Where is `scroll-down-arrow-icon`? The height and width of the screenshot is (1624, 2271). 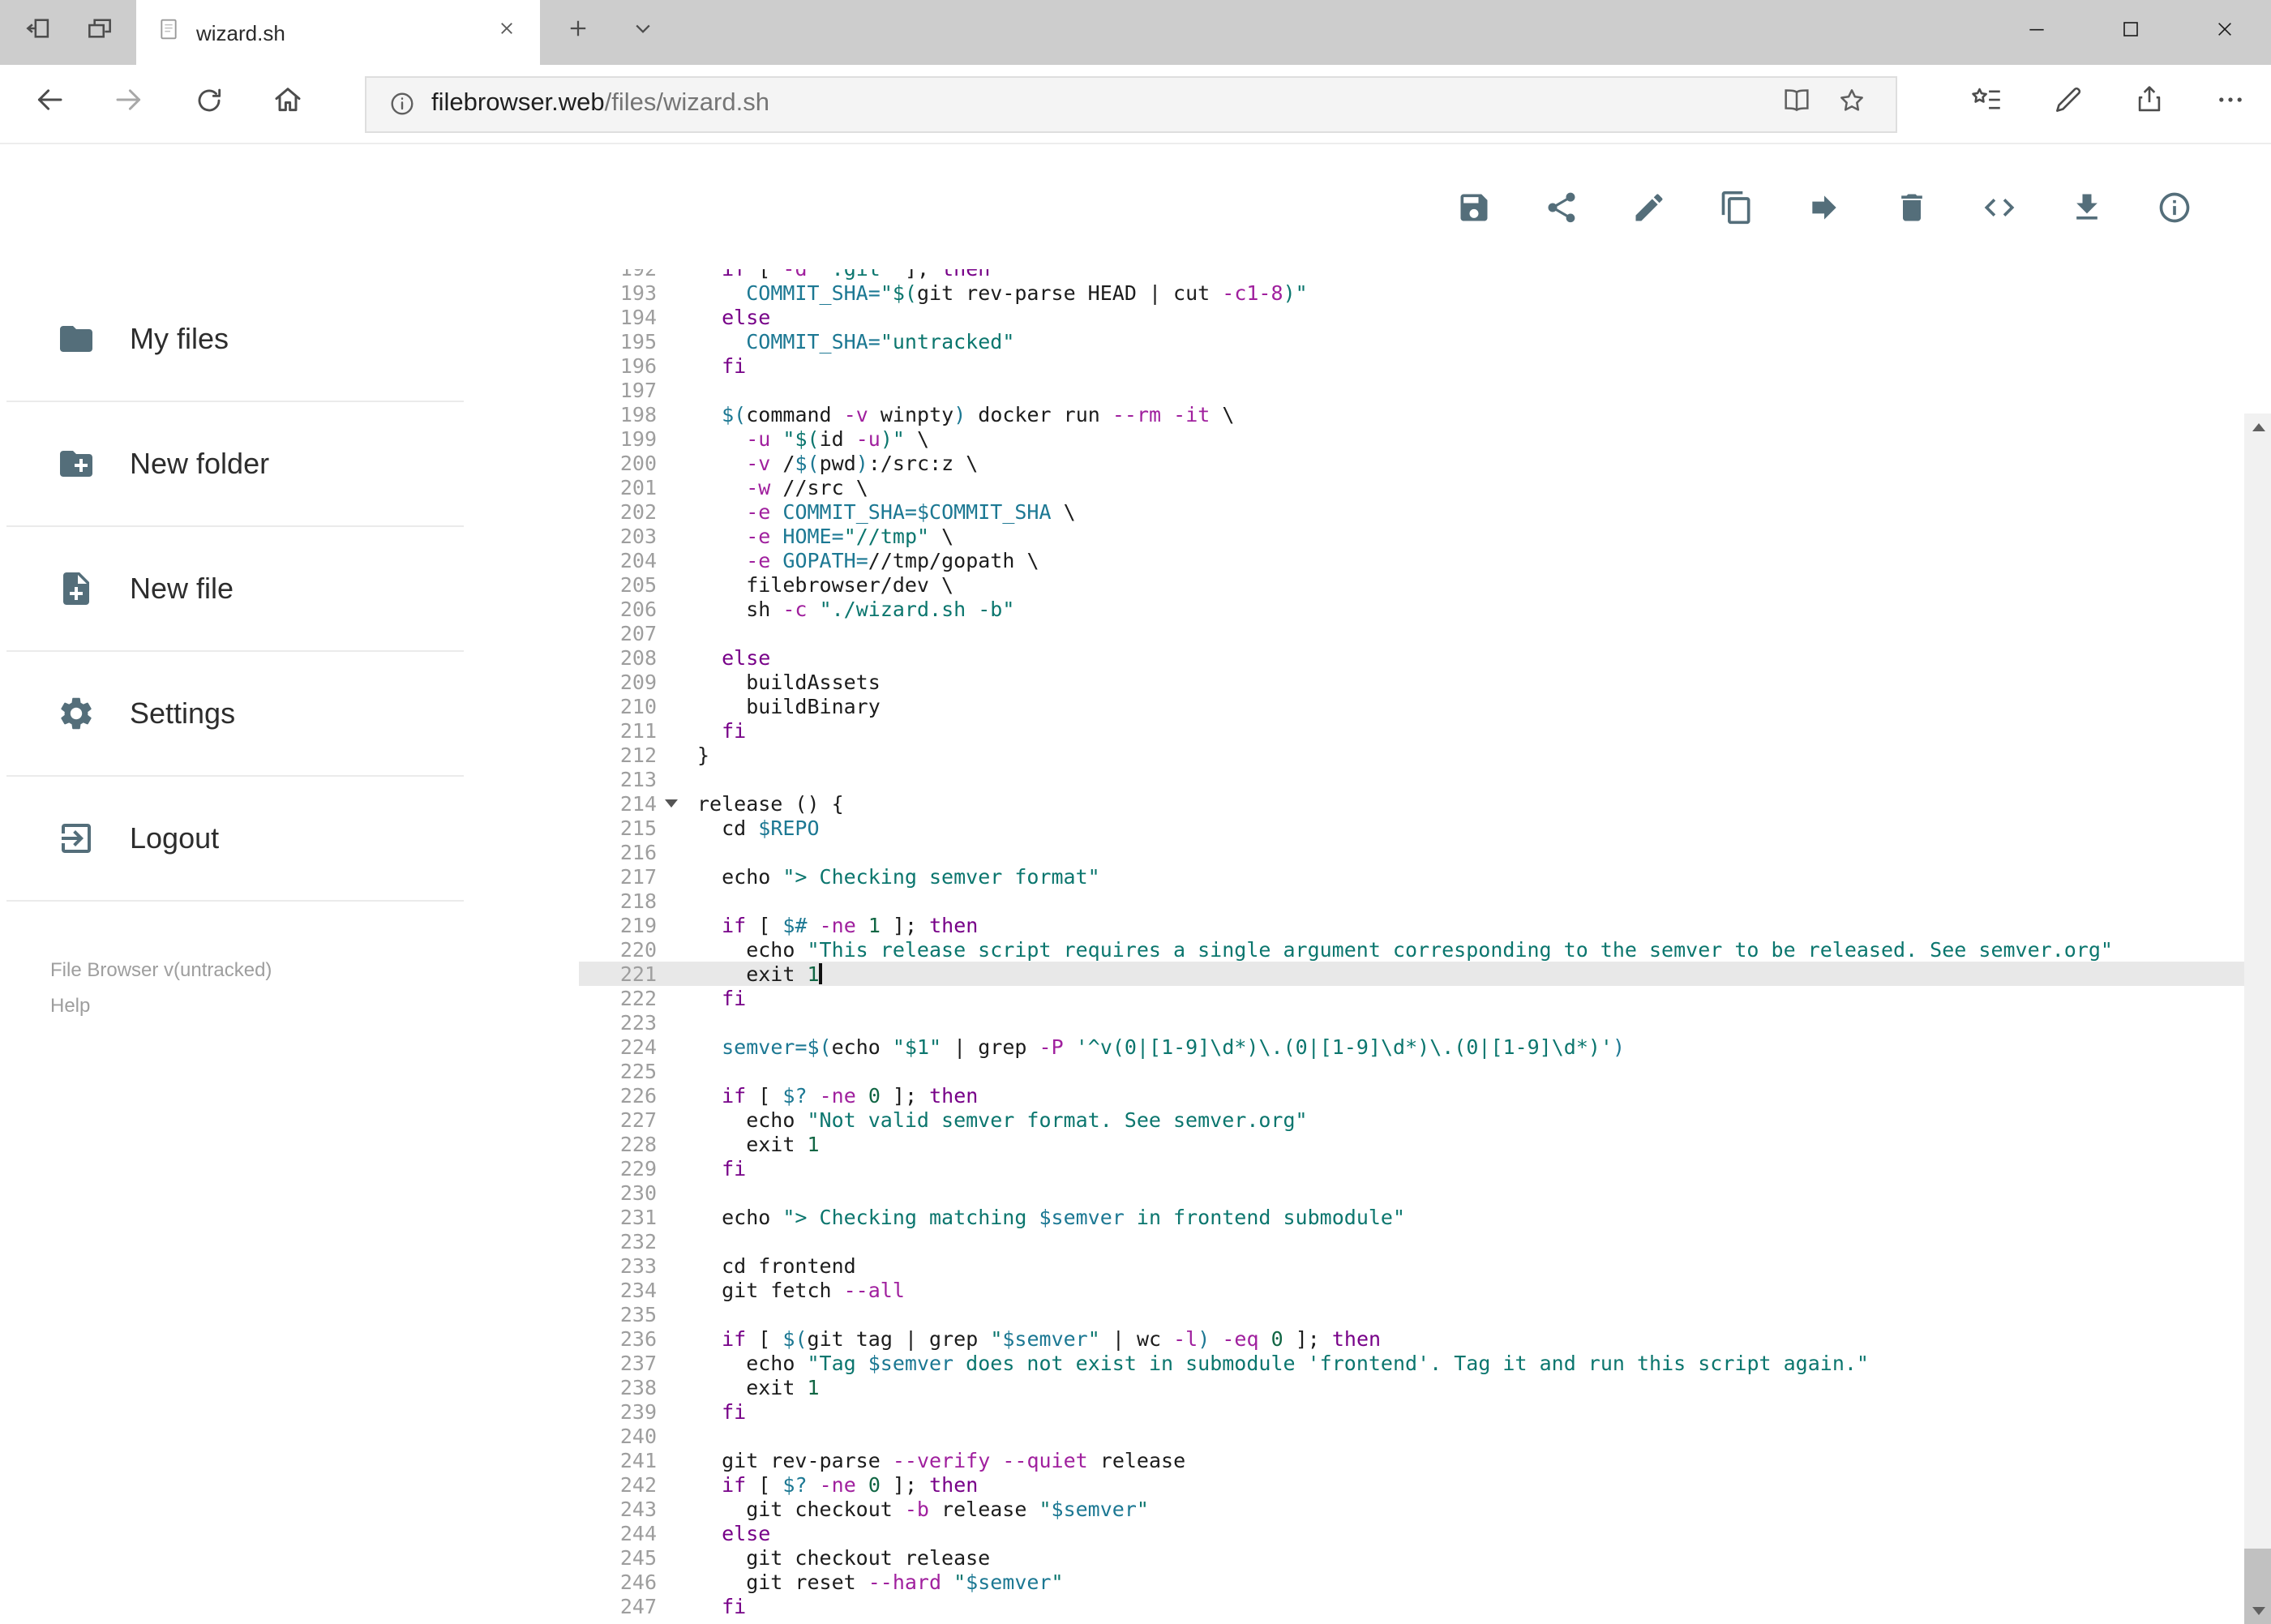
scroll-down-arrow-icon is located at coordinates (2257, 1611).